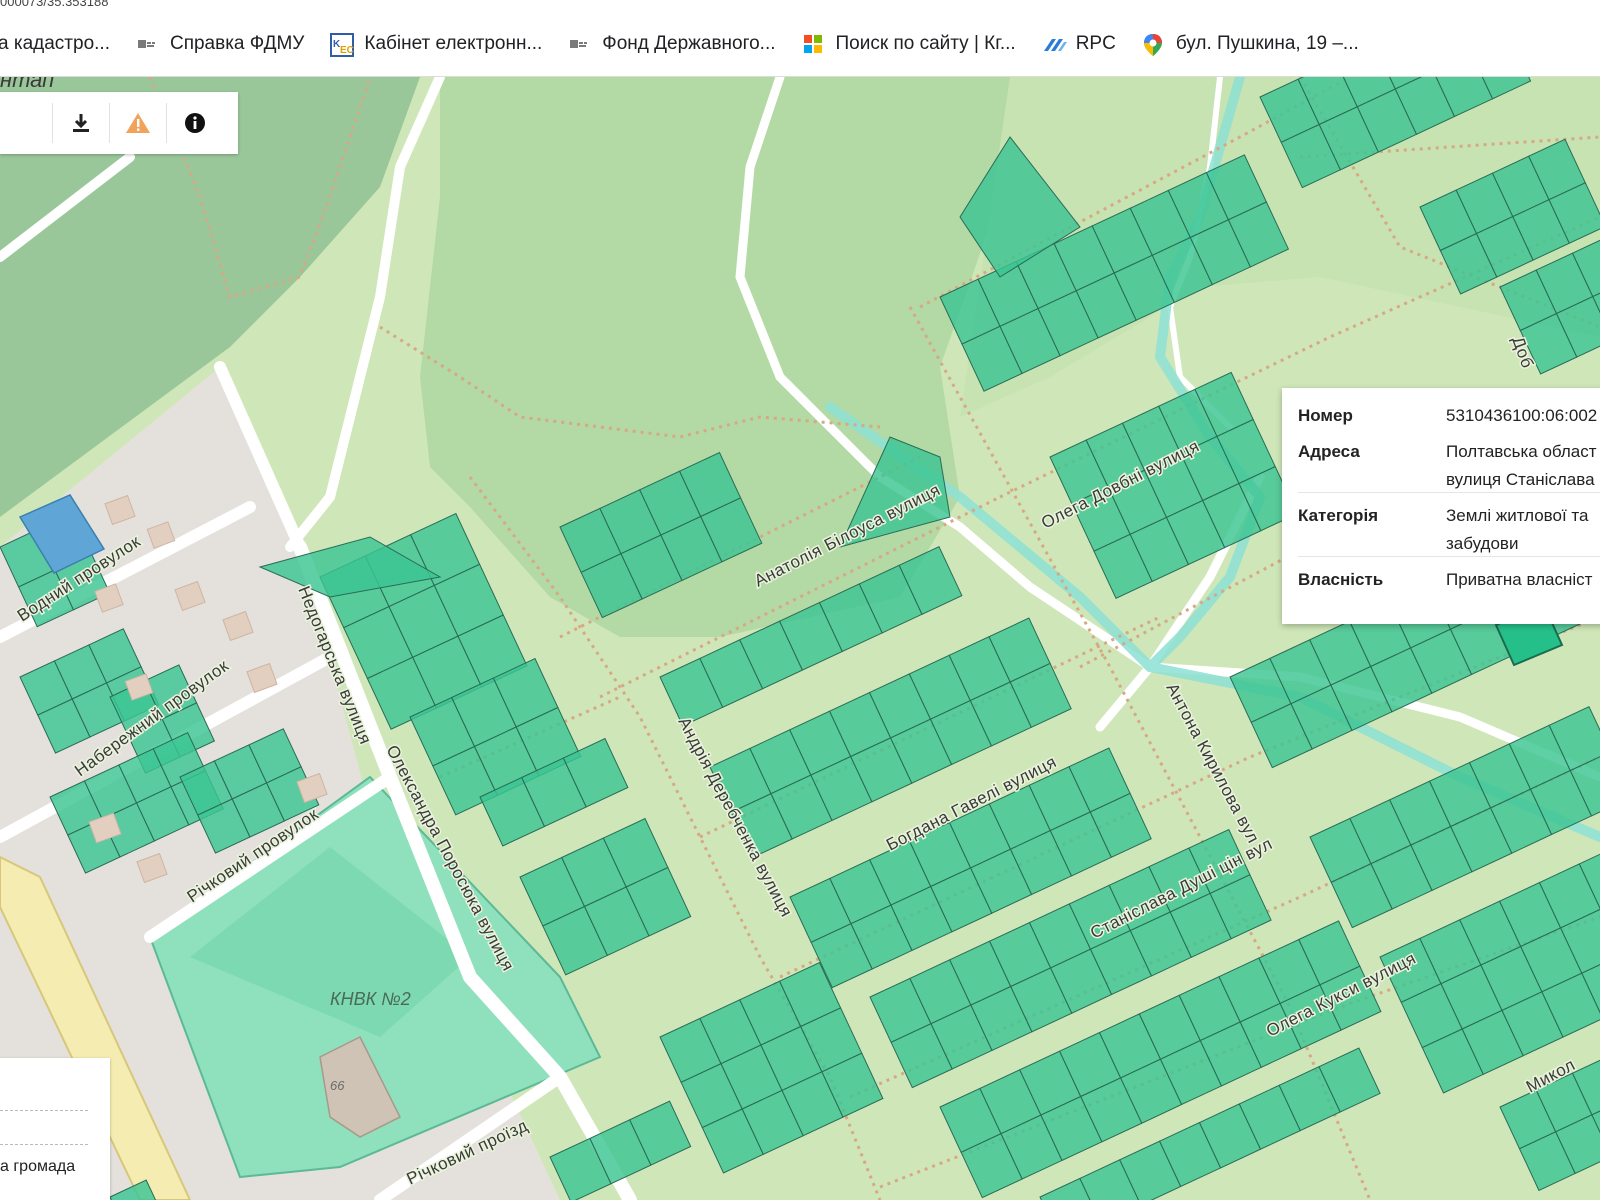 This screenshot has height=1200, width=1600. I want to click on map-toolbar, so click(119, 123).